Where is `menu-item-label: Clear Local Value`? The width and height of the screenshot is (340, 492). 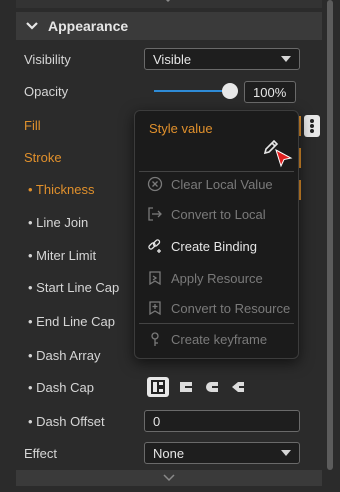
menu-item-label: Clear Local Value is located at coordinates (222, 184).